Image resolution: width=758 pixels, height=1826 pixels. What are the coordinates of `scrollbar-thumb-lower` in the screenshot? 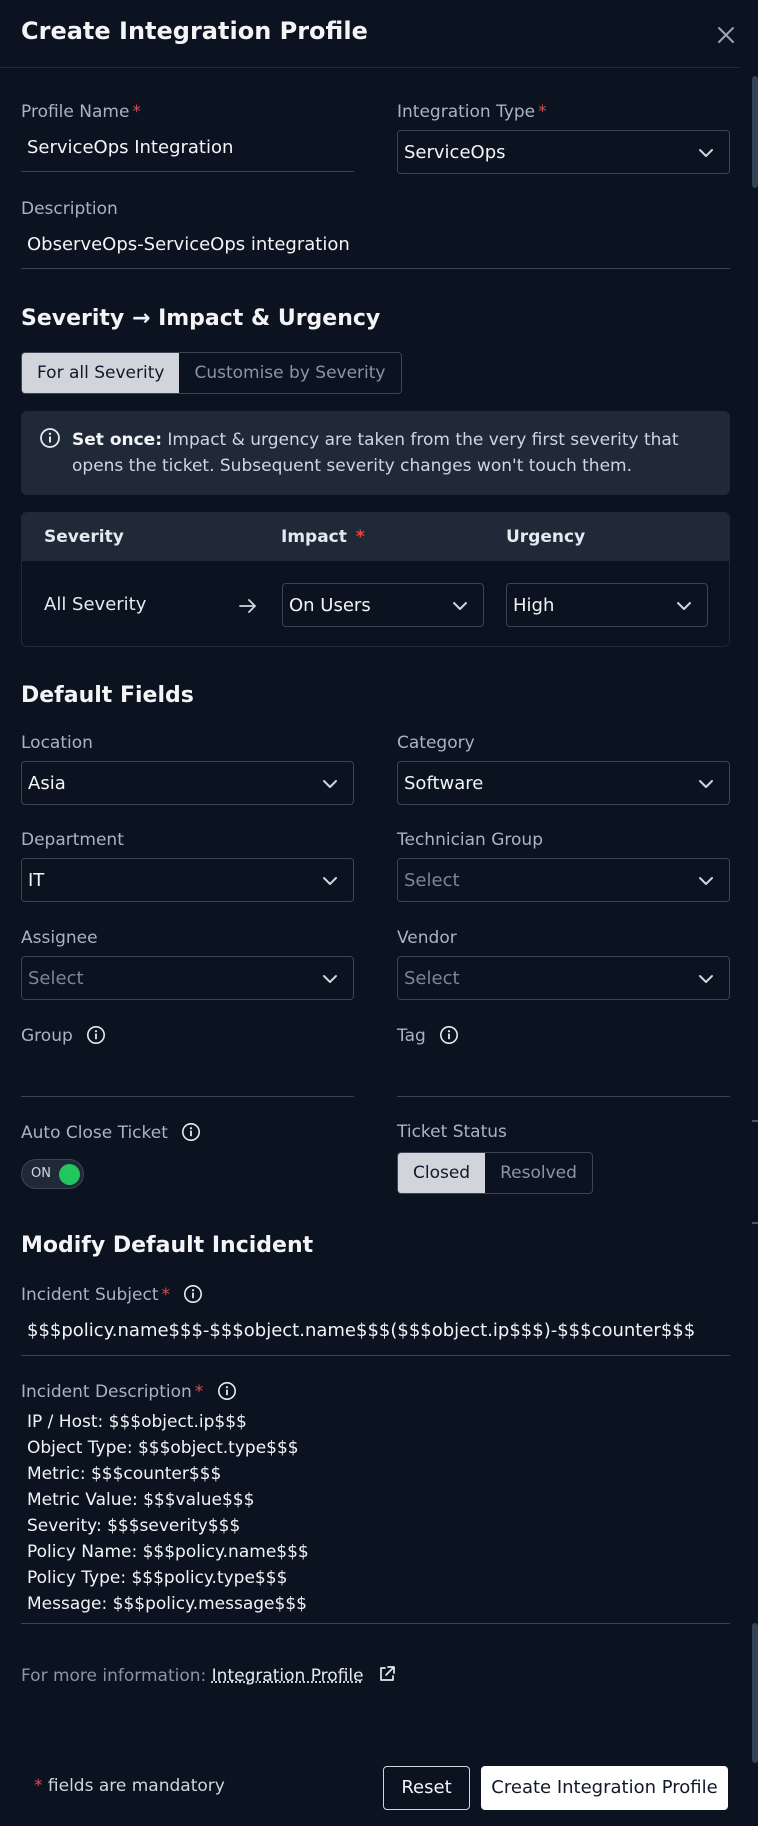 It's located at (755, 1693).